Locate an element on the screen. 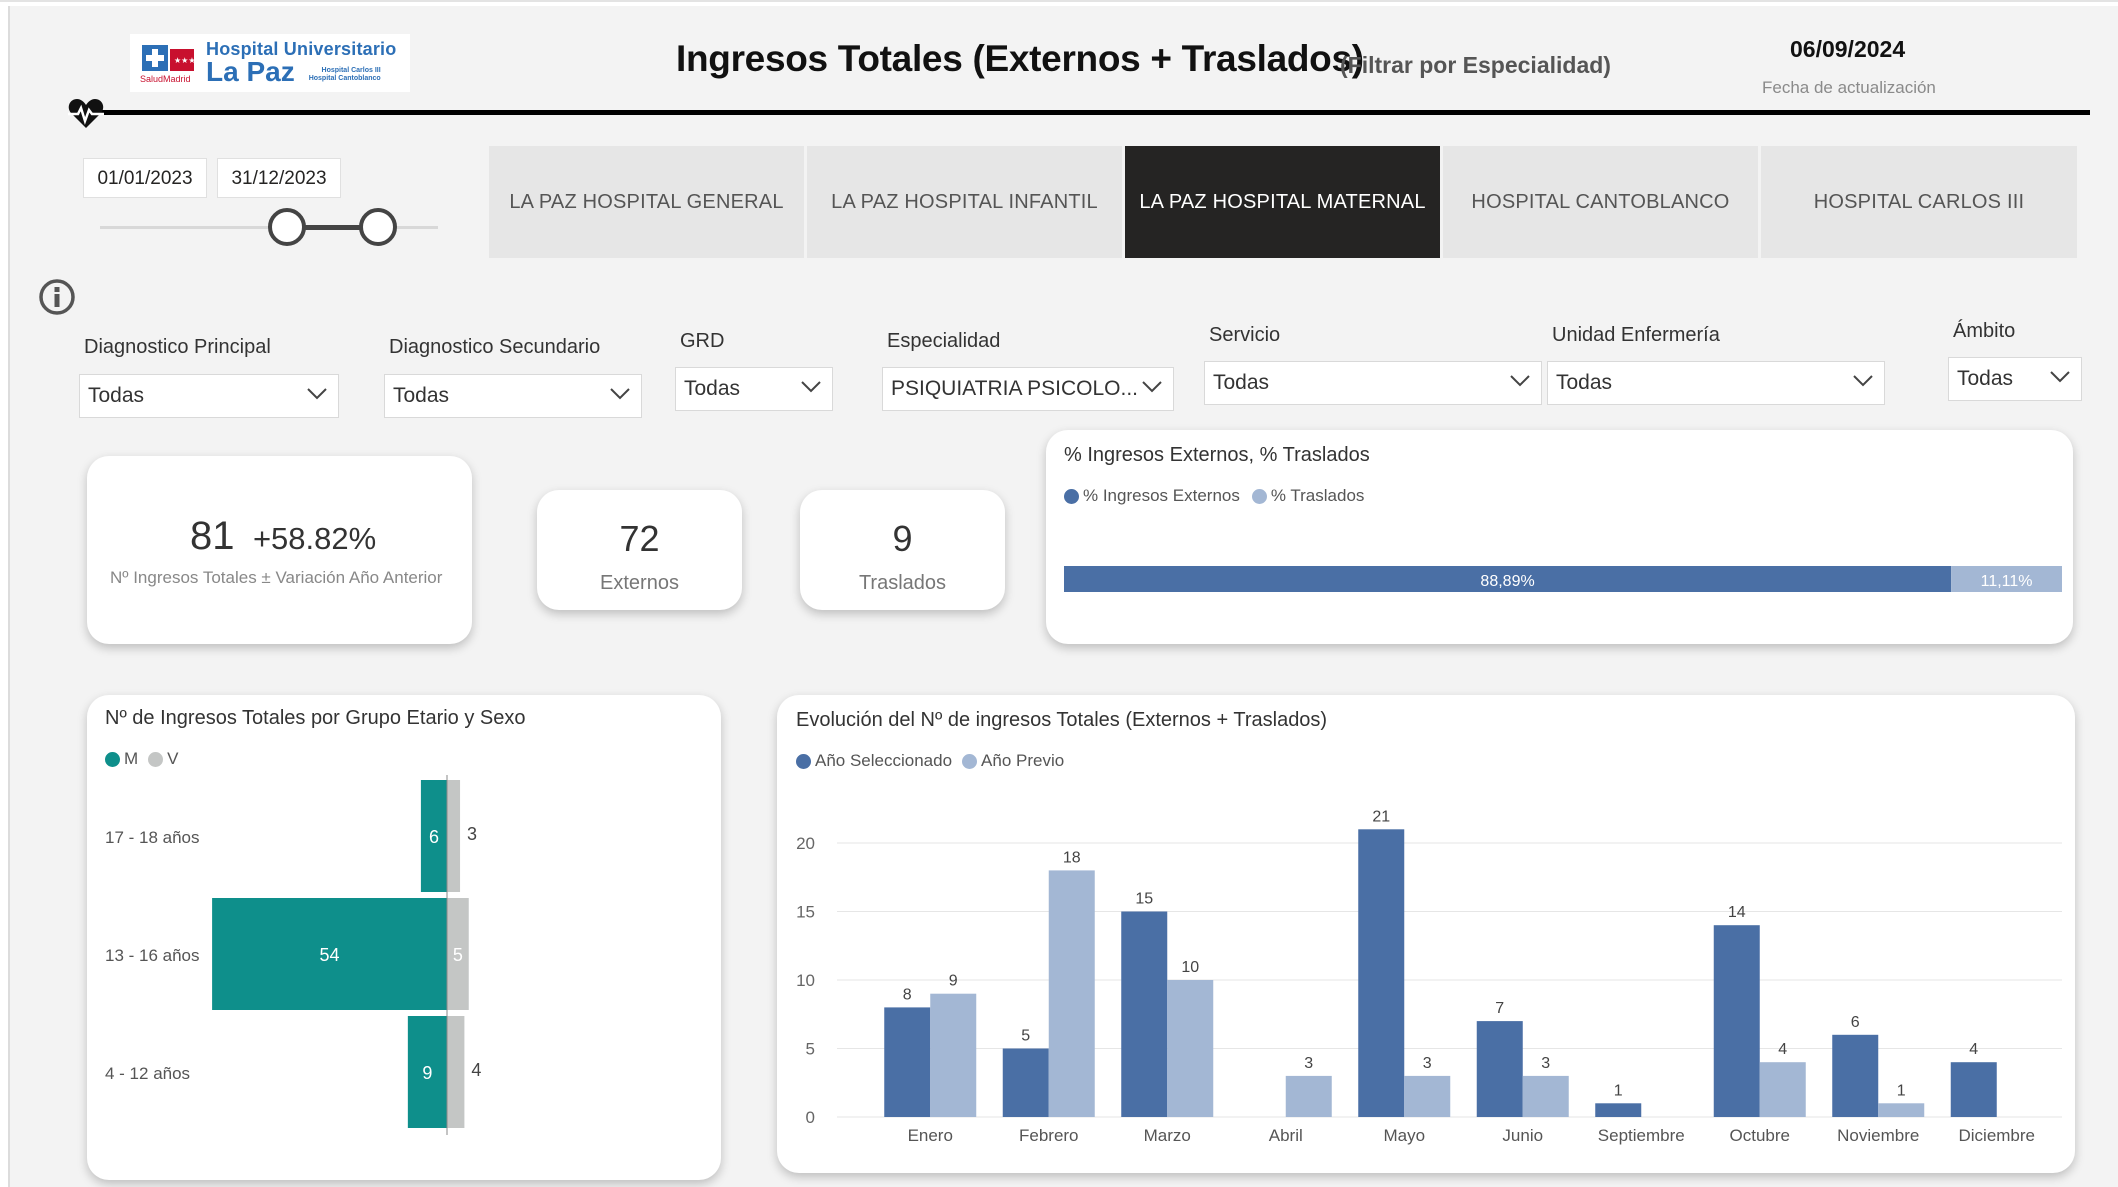  kpi-card-traslados: 9 Traslados is located at coordinates (902, 550).